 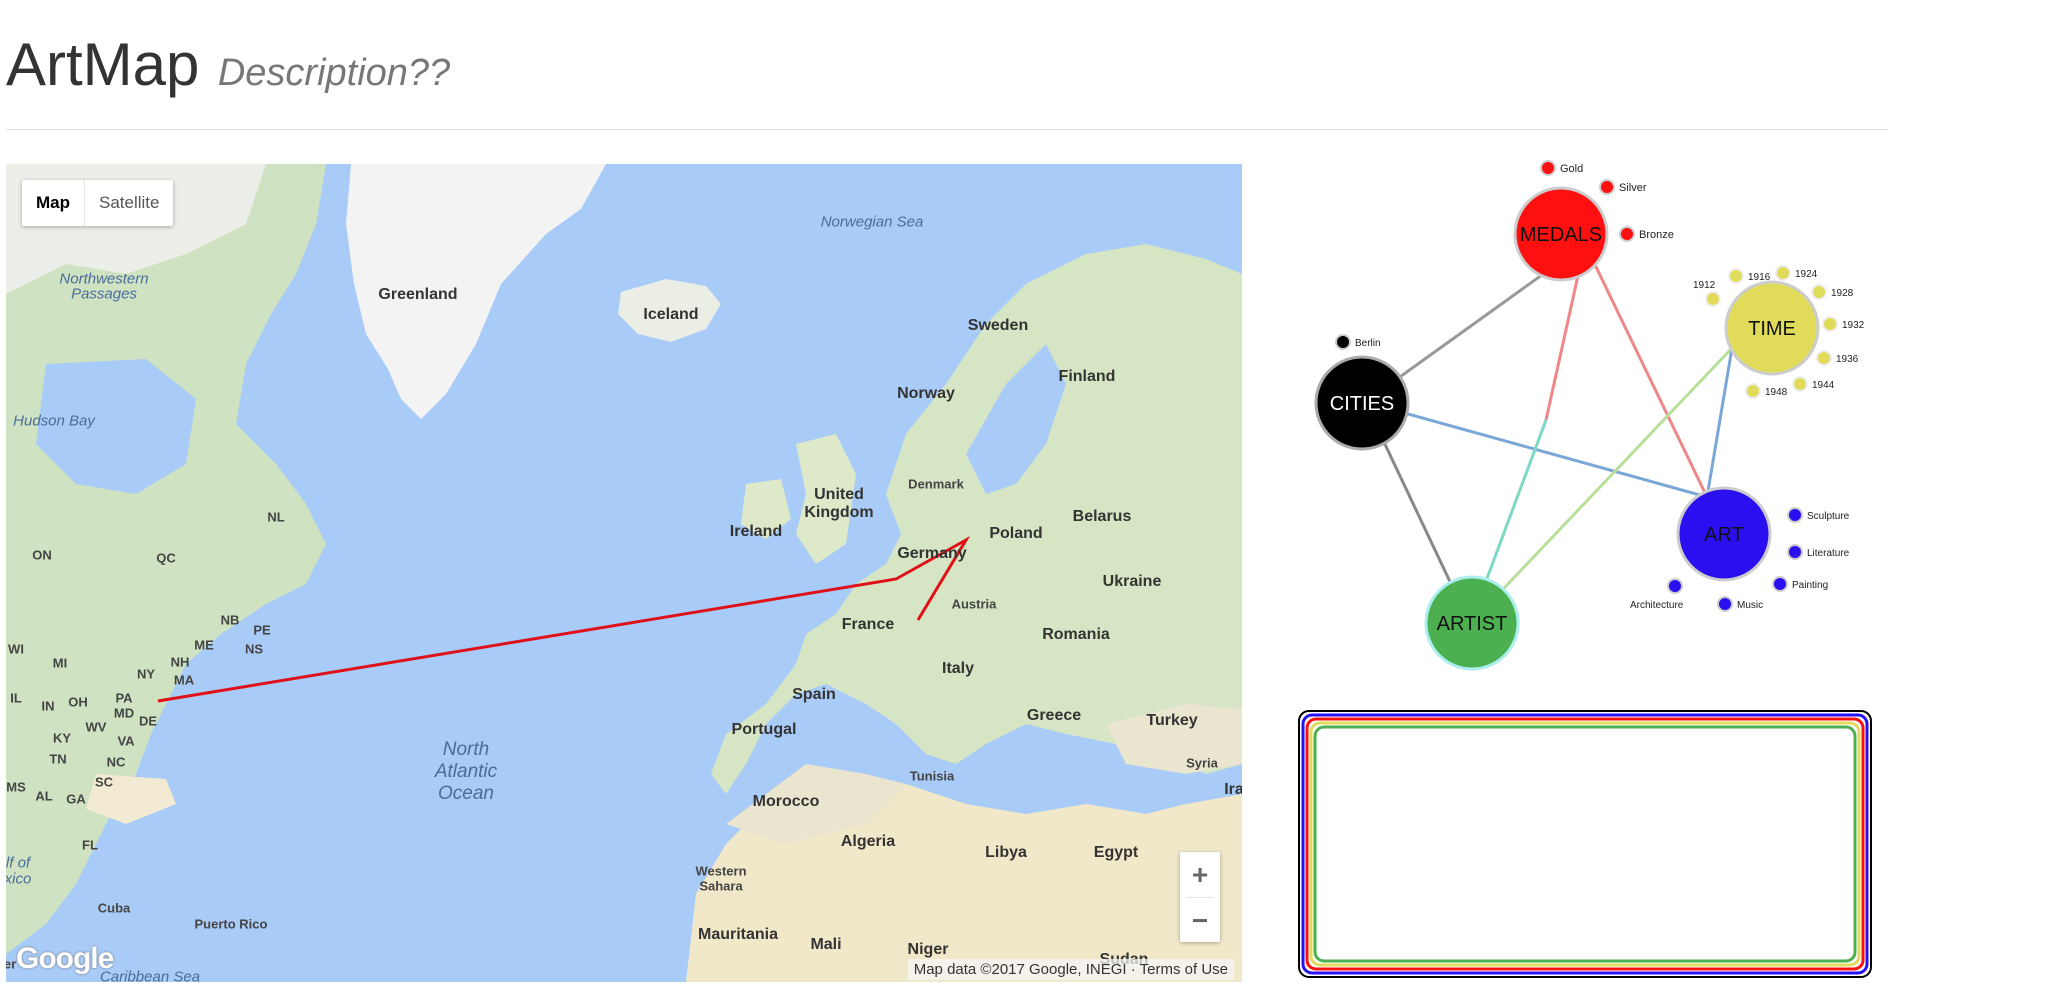 I want to click on map-label-finland: Finland, so click(x=1087, y=376).